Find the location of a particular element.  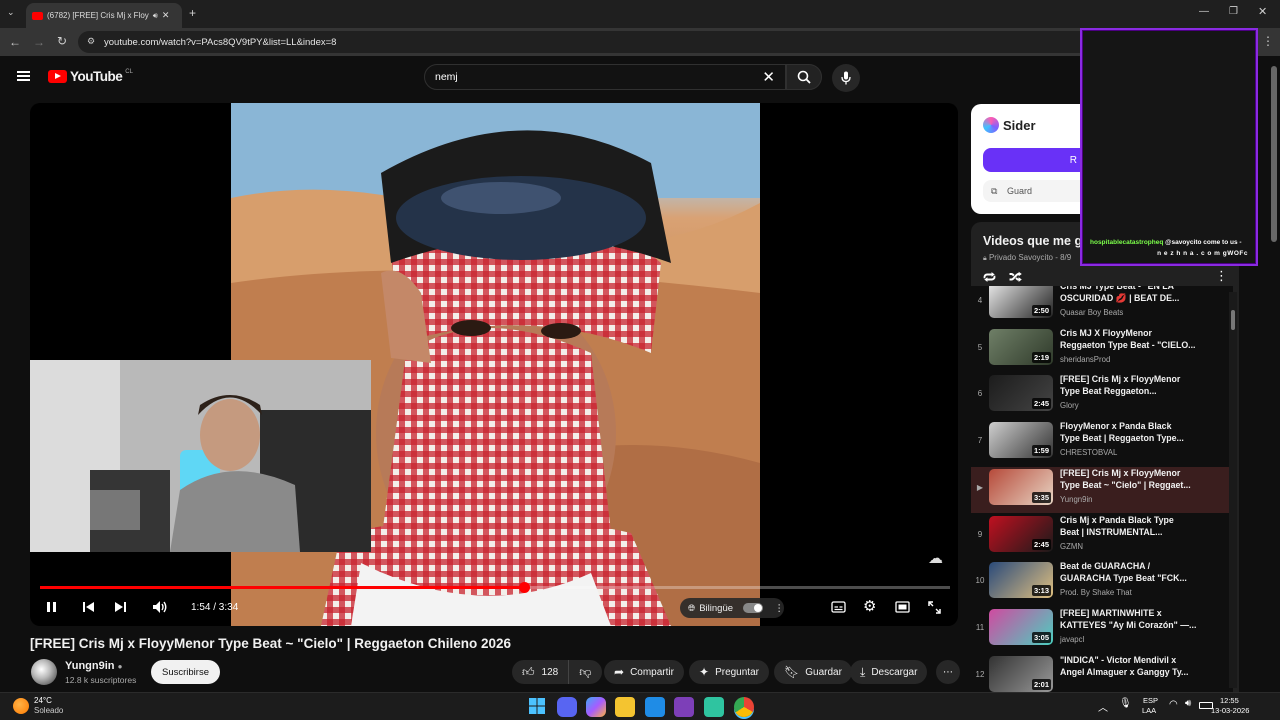

microphone-icon is located at coordinates (846, 78).